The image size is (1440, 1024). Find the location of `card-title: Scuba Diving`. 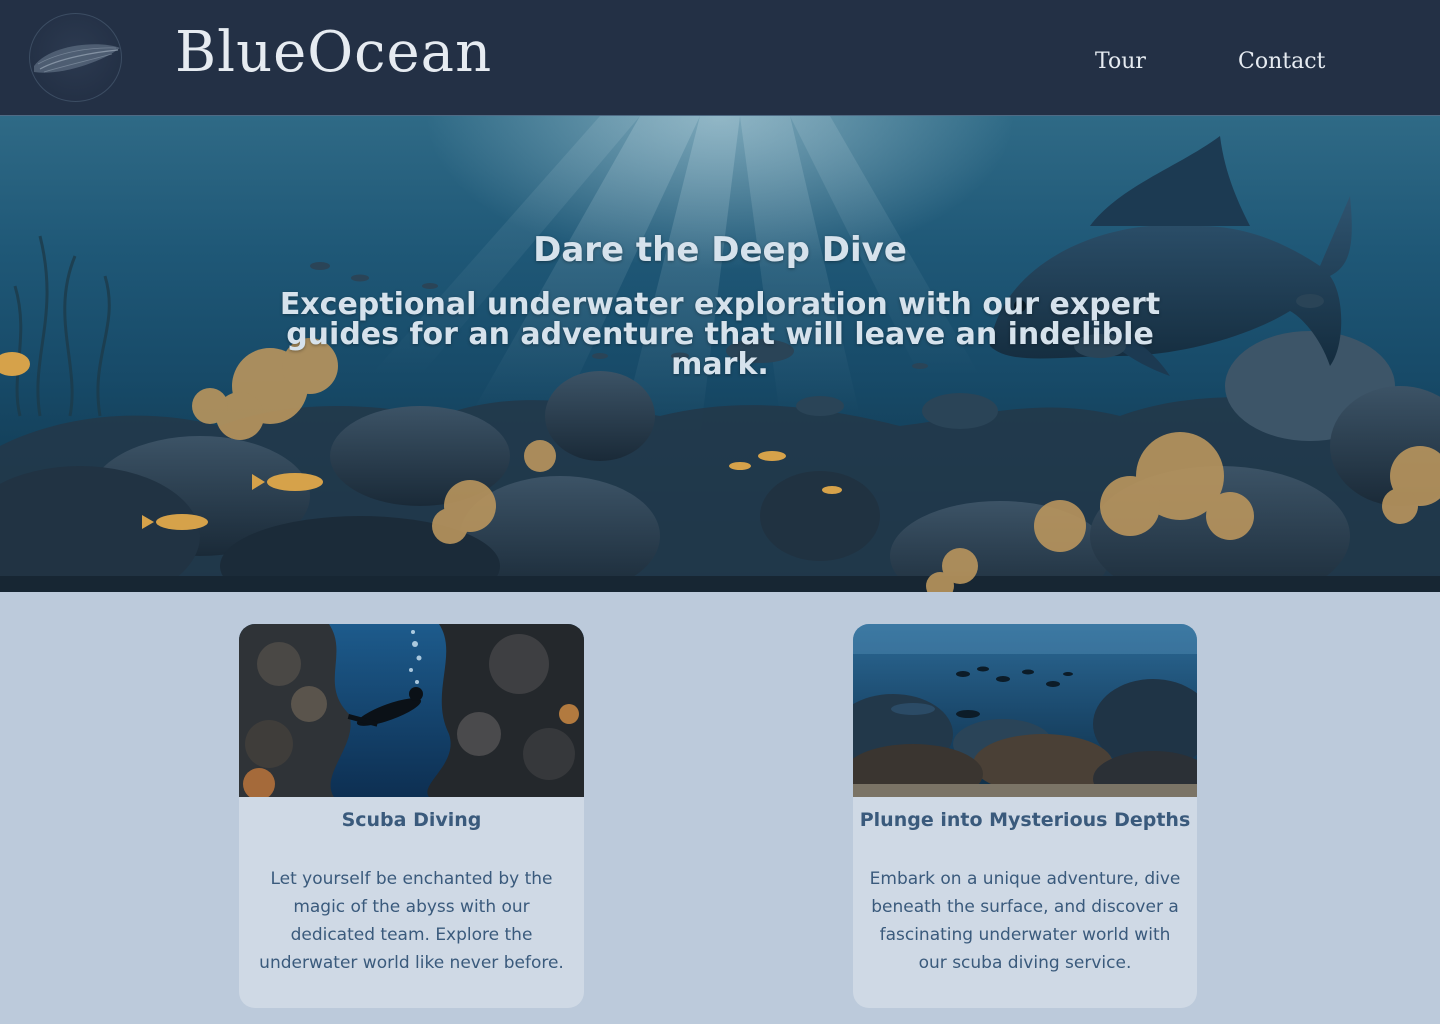

card-title: Scuba Diving is located at coordinates (411, 820).